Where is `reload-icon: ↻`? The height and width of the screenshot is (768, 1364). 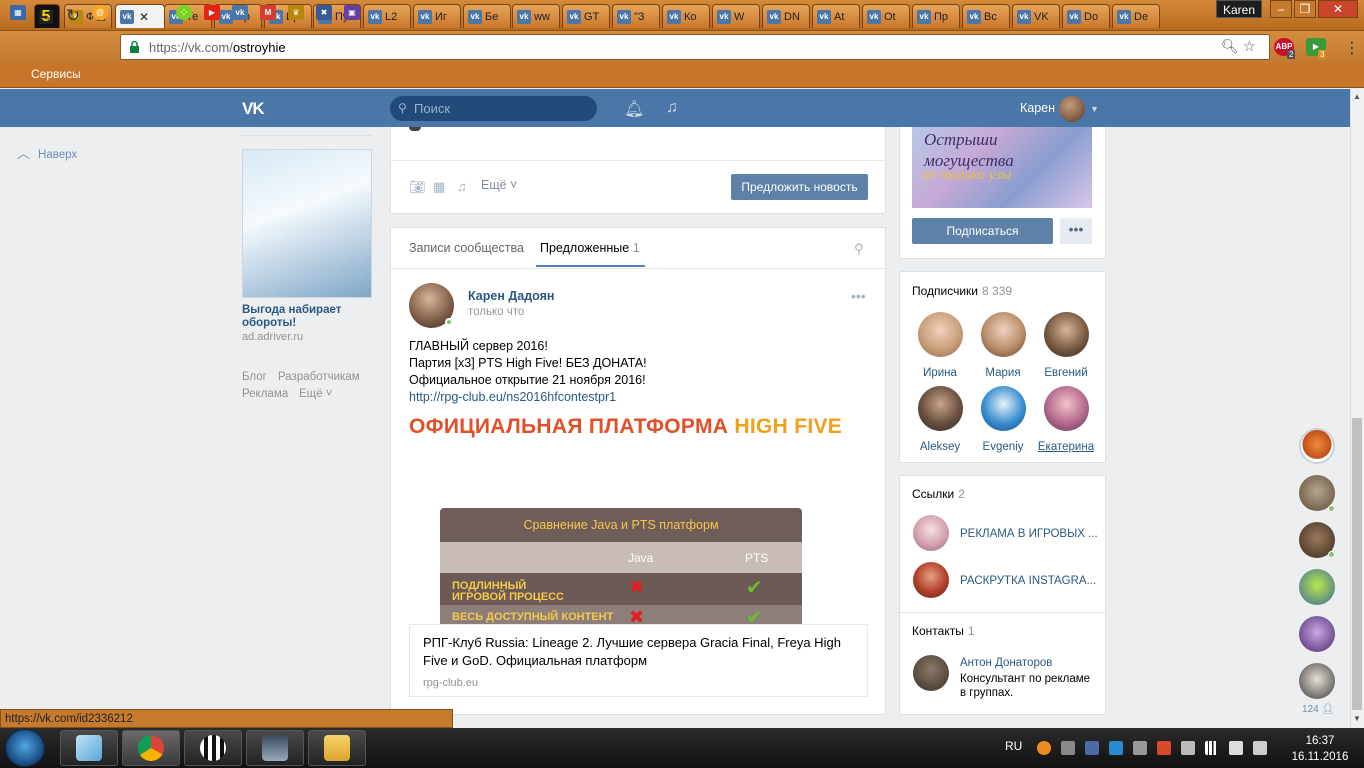
reload-icon: ↻ is located at coordinates (73, 16).